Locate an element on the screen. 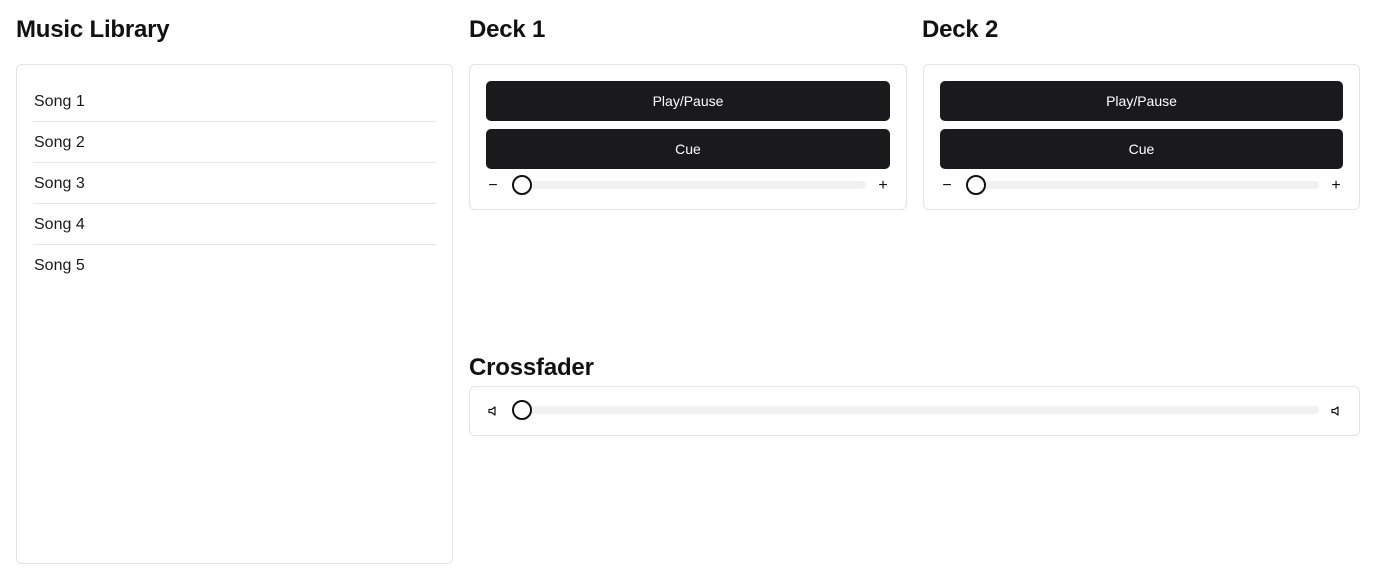 The image size is (1376, 580). deck2-title: Deck 2 is located at coordinates (960, 29).